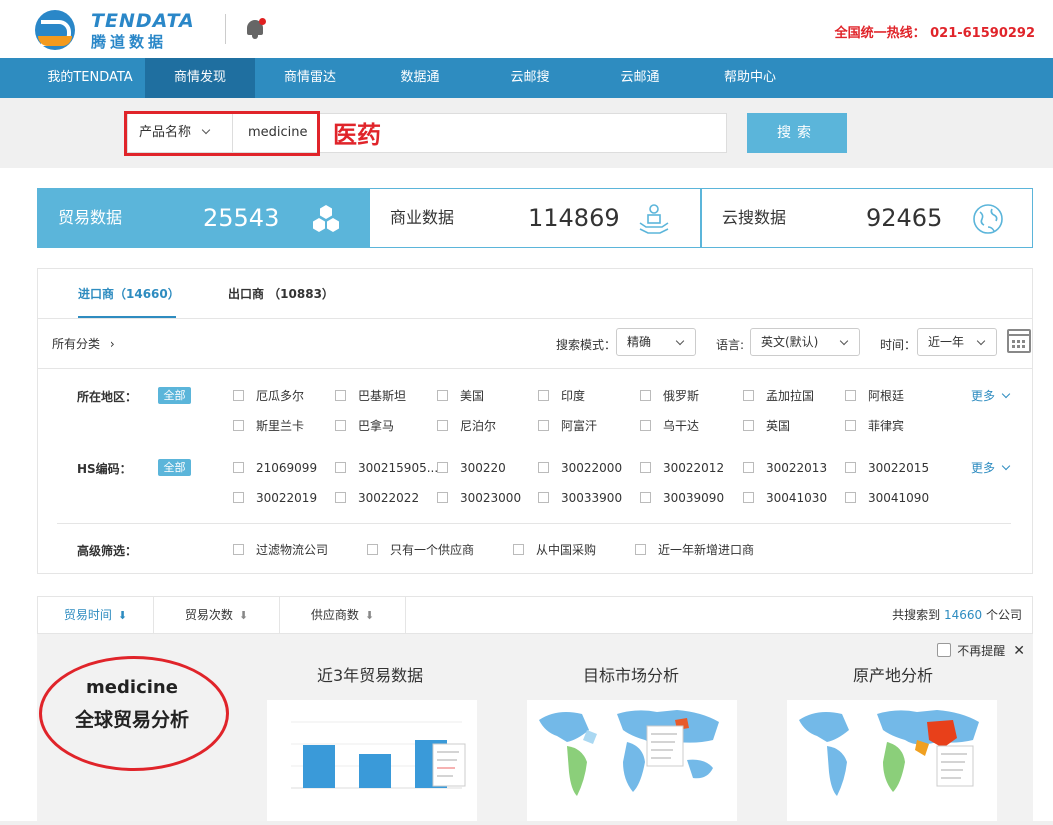  Describe the element at coordinates (632, 760) in the screenshot. I see `target-market-thumbnail` at that location.